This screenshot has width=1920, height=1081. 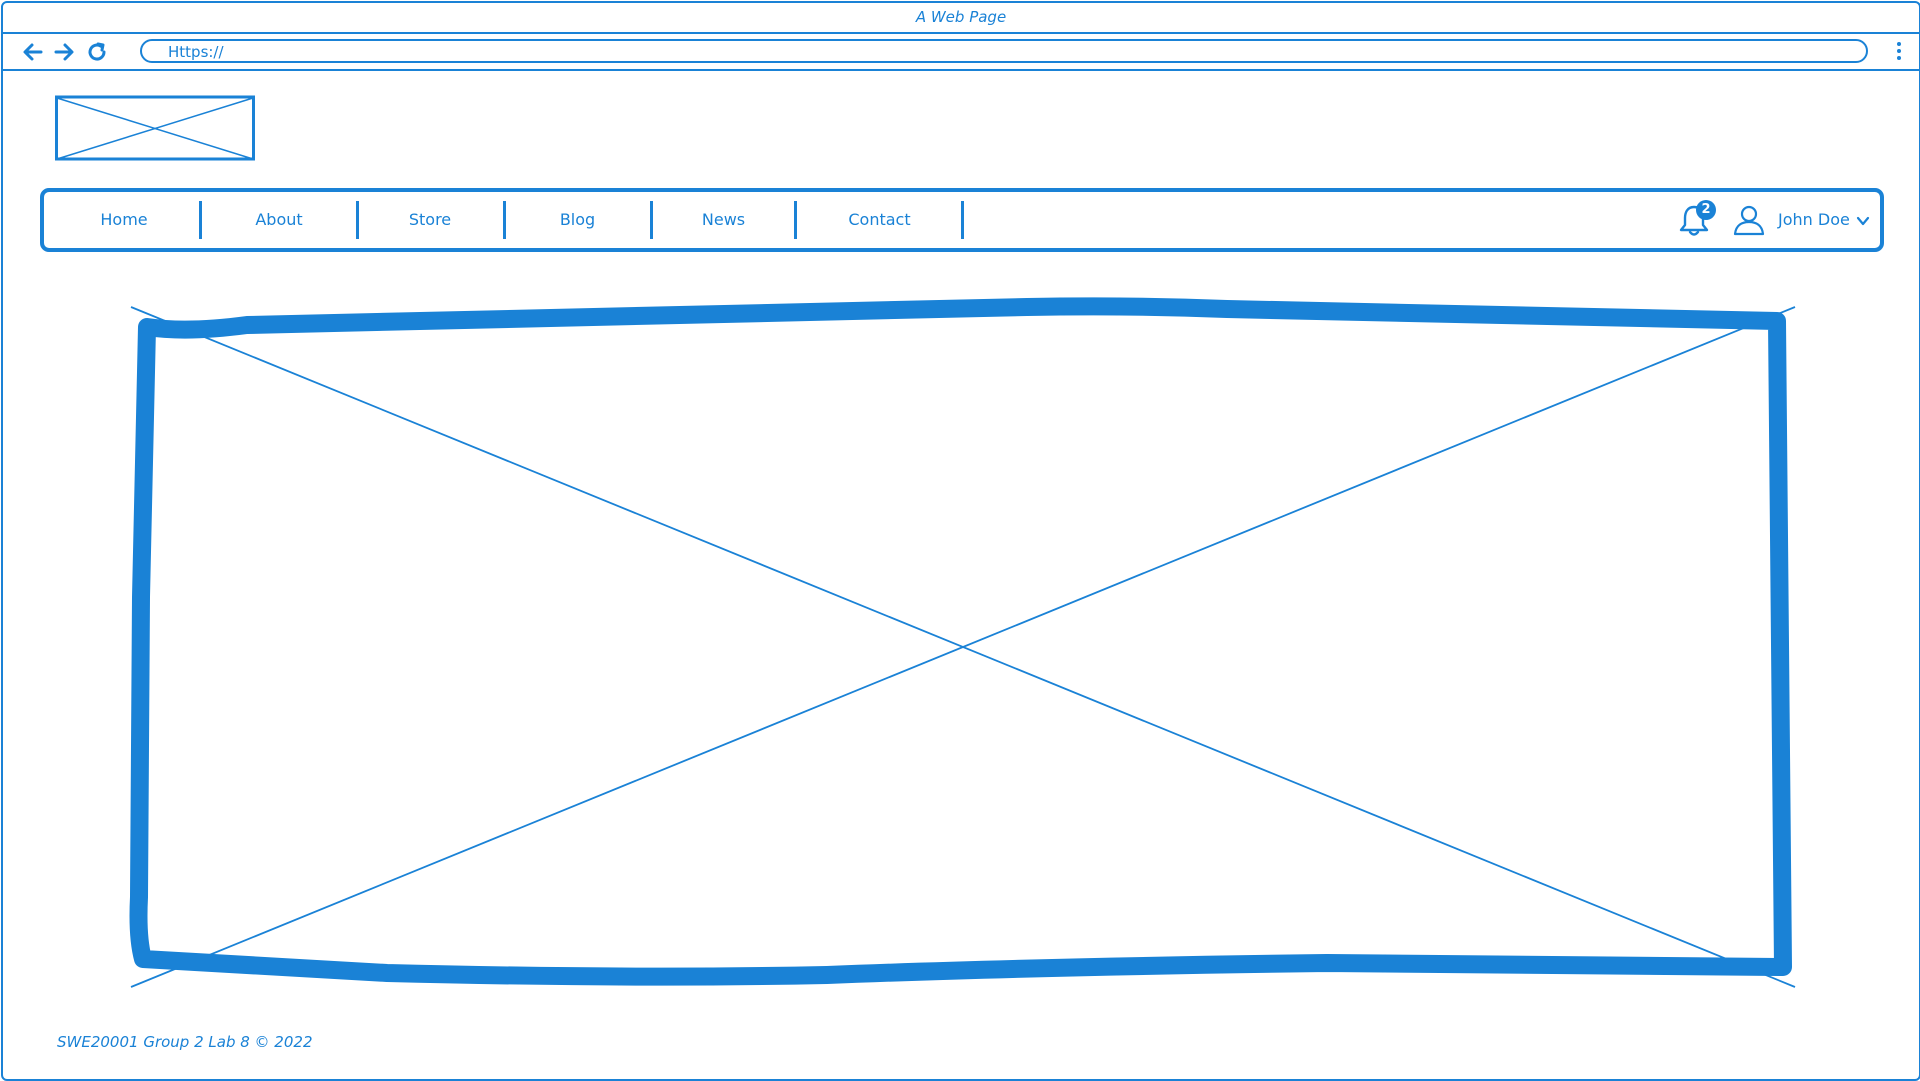 I want to click on url-input, so click(x=968, y=51).